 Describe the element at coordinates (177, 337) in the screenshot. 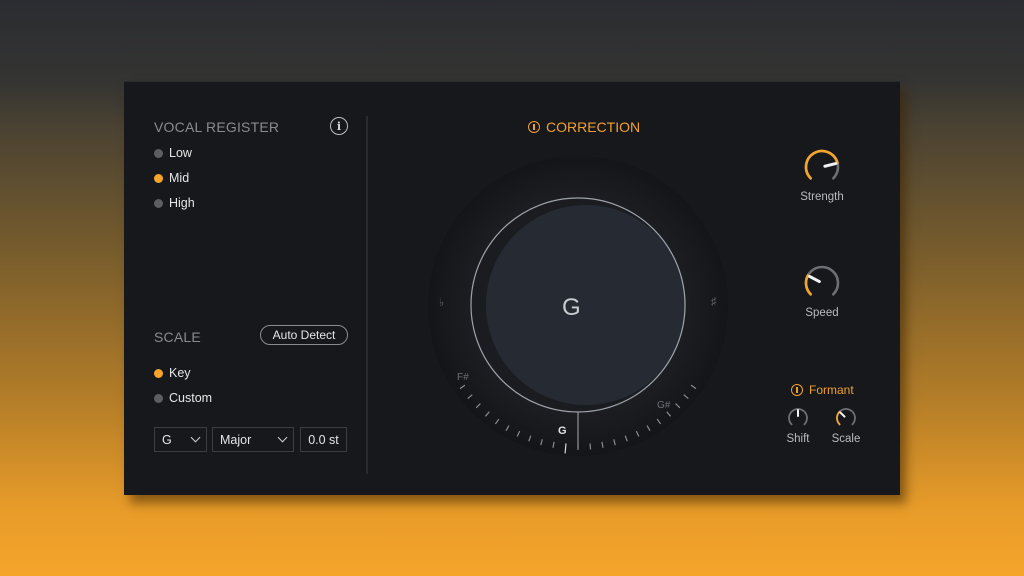

I see `scale-title: SCALE` at that location.